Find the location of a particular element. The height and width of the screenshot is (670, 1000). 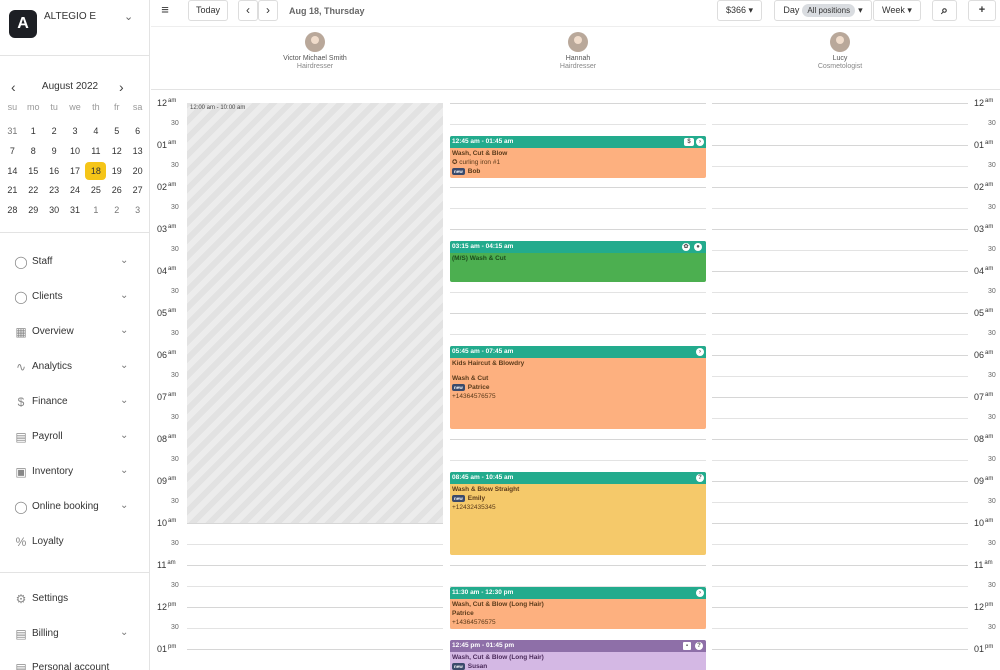

calendar-day: 8 is located at coordinates (33, 151).